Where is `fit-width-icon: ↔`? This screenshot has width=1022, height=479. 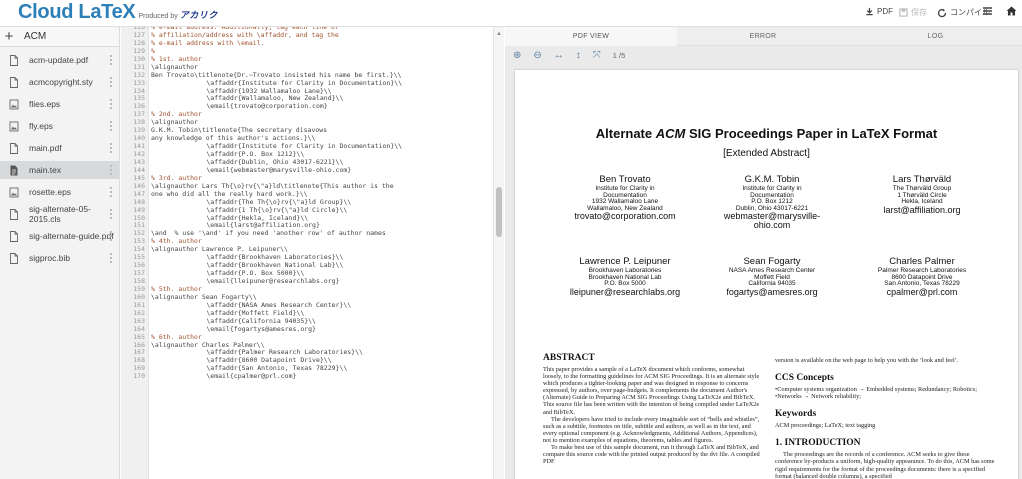 fit-width-icon: ↔ is located at coordinates (559, 55).